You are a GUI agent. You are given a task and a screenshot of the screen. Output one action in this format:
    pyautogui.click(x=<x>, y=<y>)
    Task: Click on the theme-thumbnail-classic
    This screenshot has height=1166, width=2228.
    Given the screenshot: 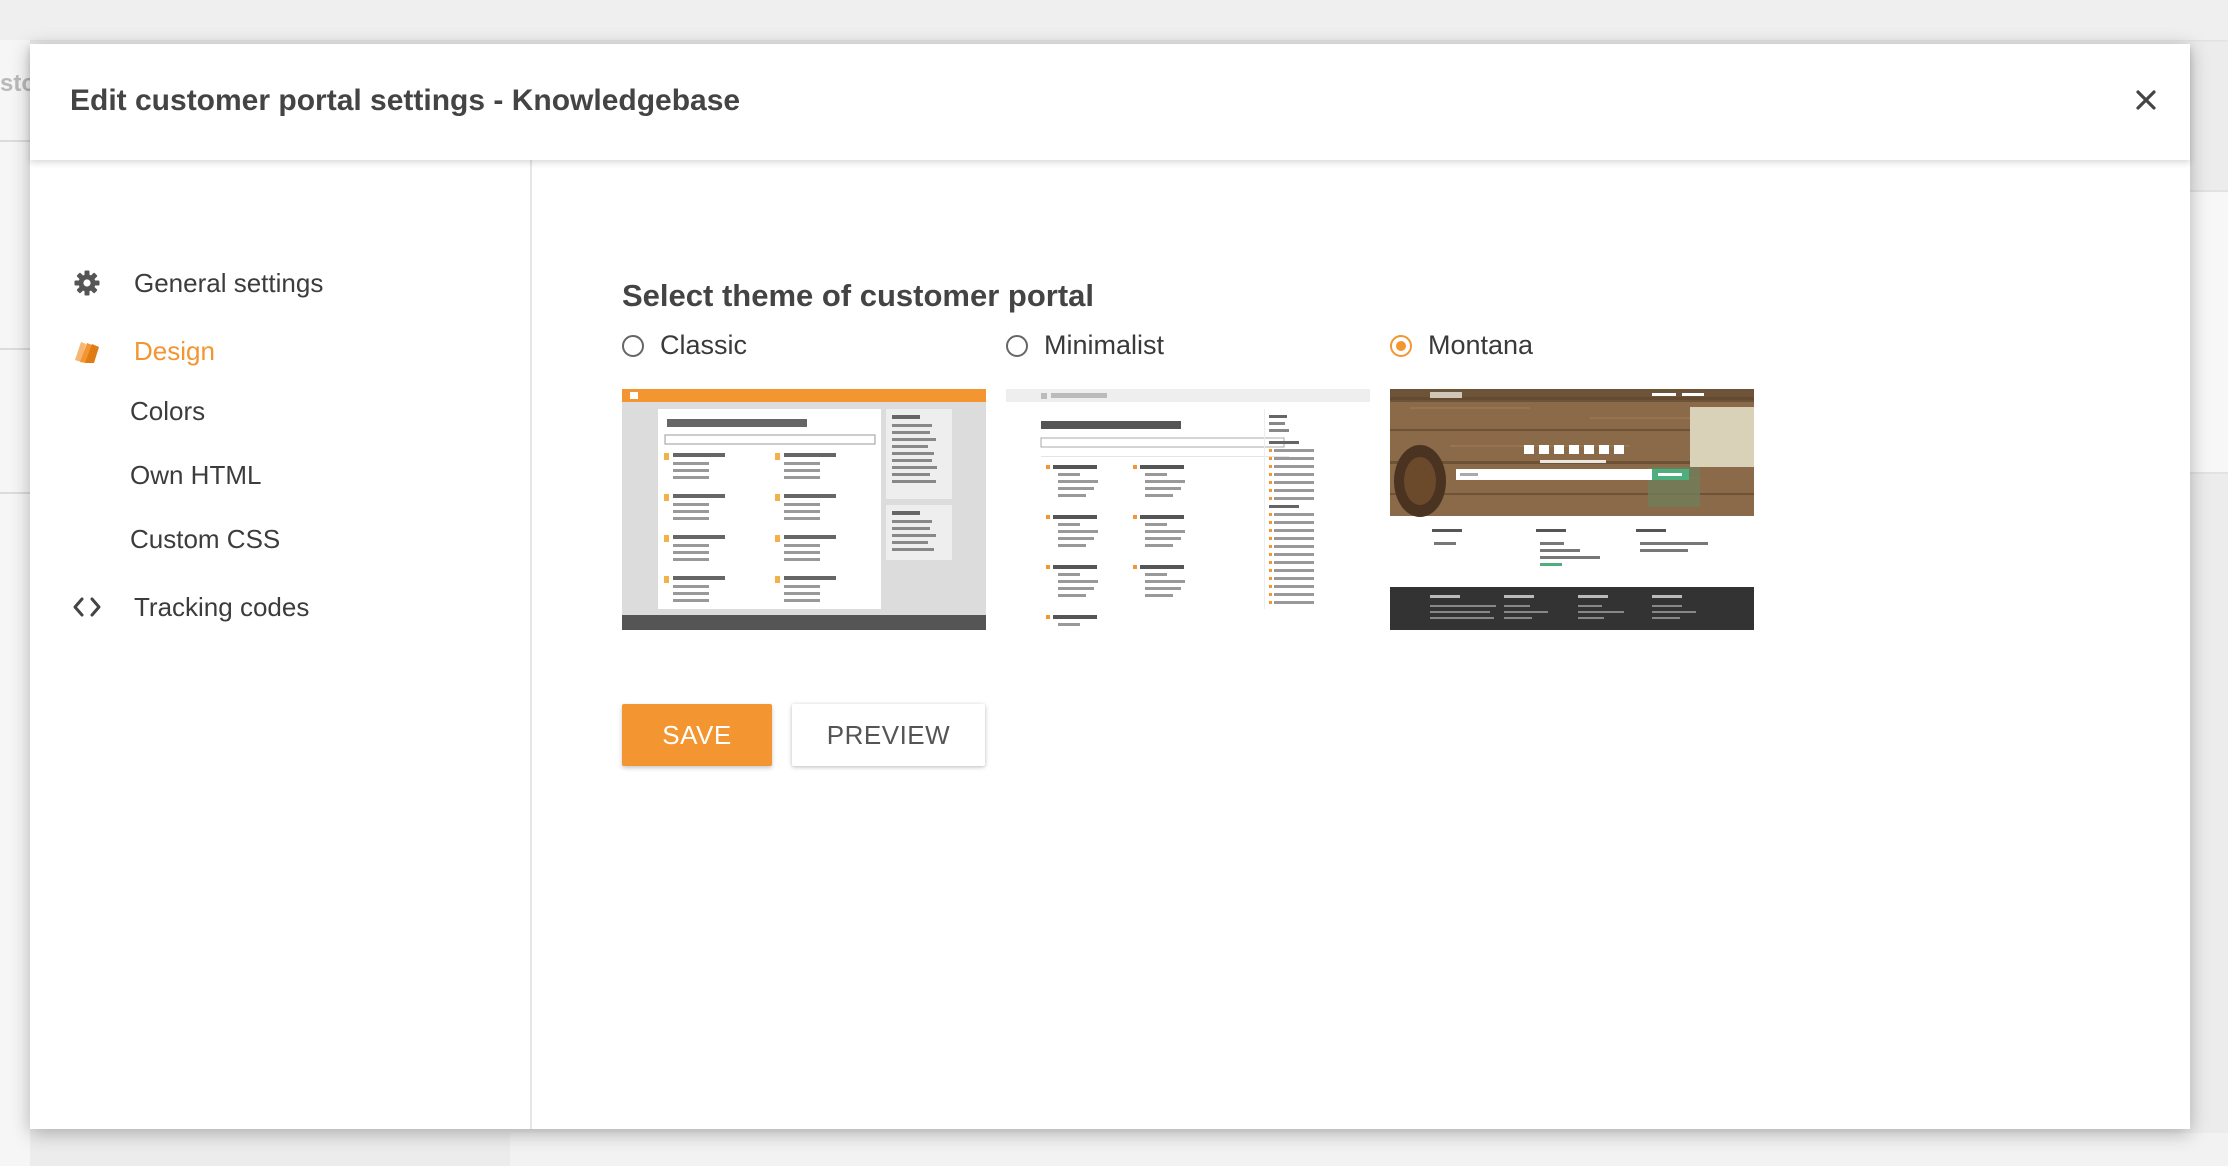 What is the action you would take?
    pyautogui.click(x=804, y=509)
    